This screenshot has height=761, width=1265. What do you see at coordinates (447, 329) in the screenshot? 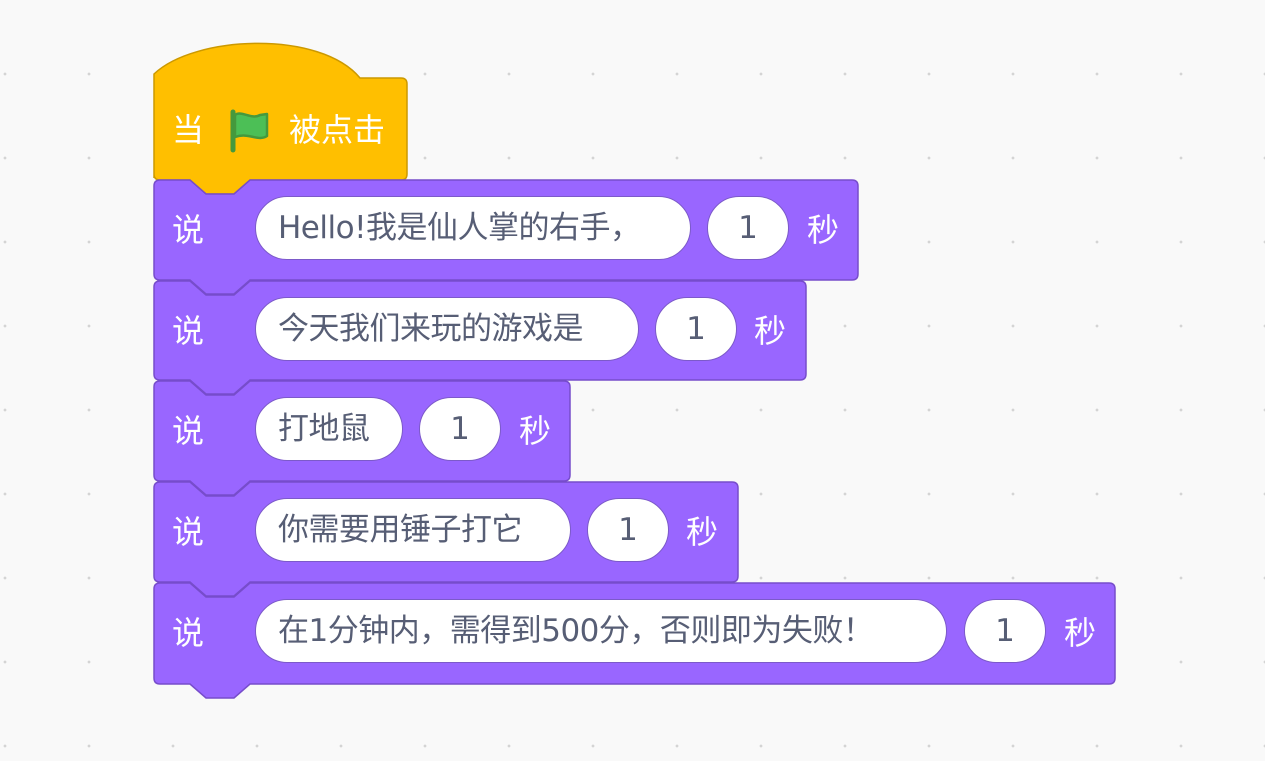
I see `message-input: 今天我们来玩的游戏是` at bounding box center [447, 329].